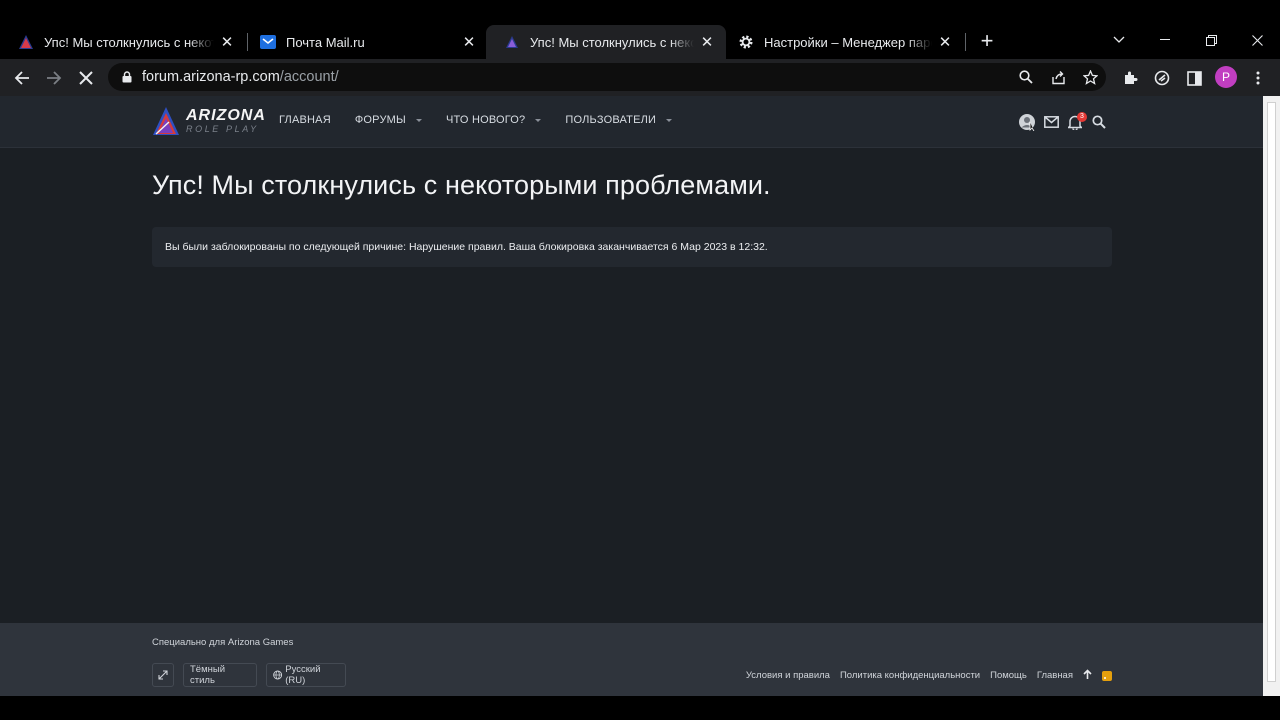 This screenshot has height=720, width=1280. I want to click on stop-loading-icon, so click(86, 78).